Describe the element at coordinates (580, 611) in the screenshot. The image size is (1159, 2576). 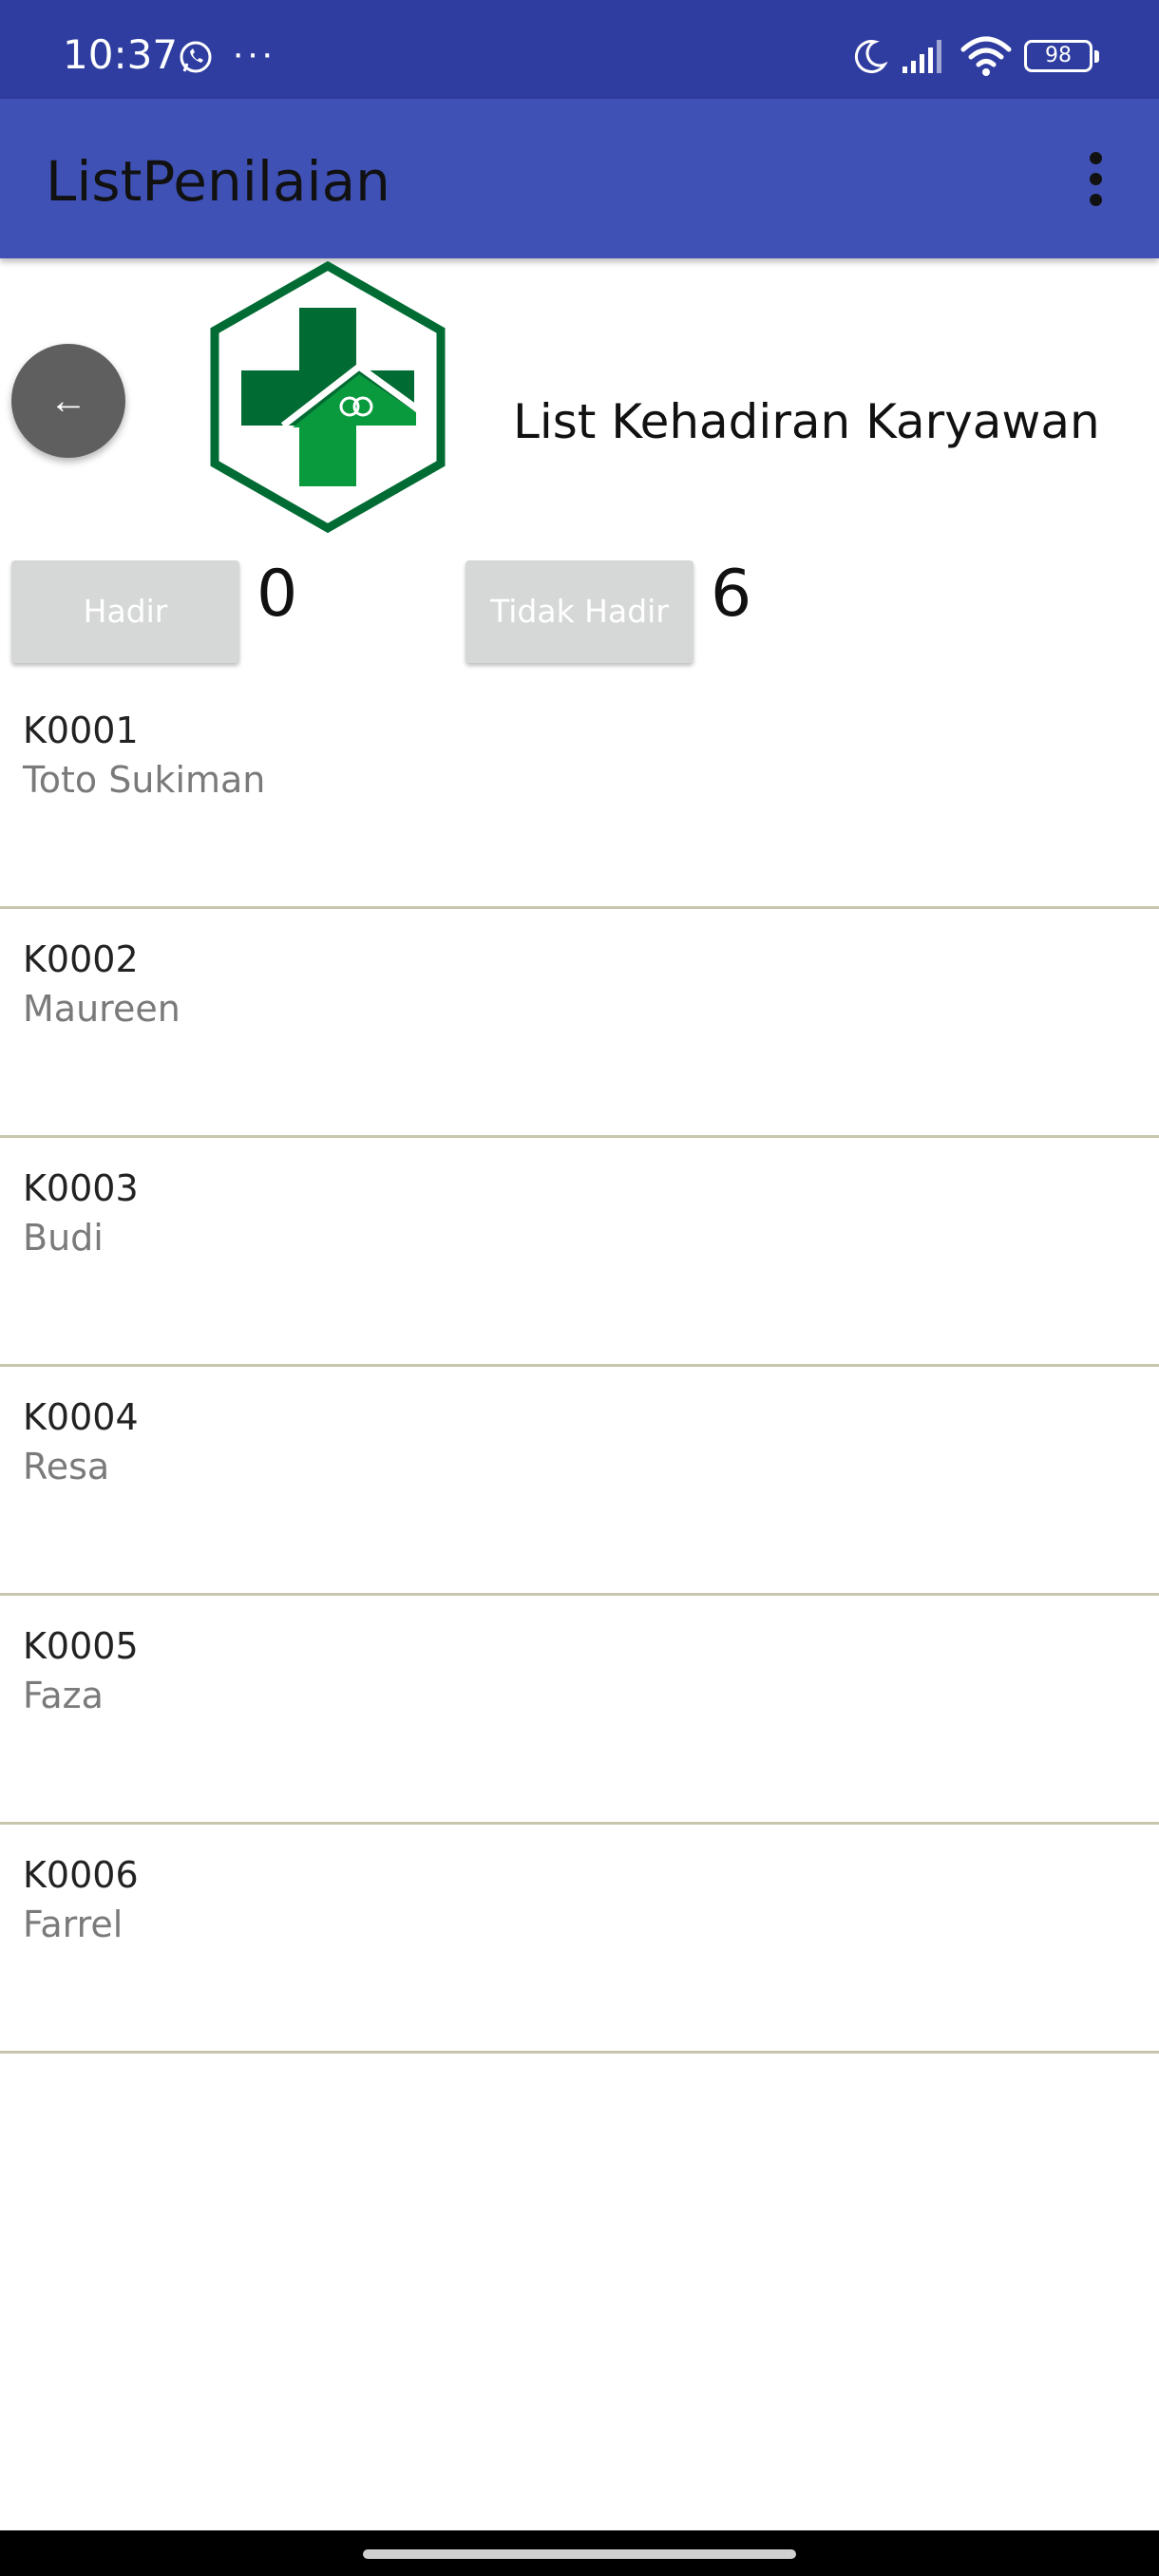
I see `absent-button: Tidak Hadir` at that location.